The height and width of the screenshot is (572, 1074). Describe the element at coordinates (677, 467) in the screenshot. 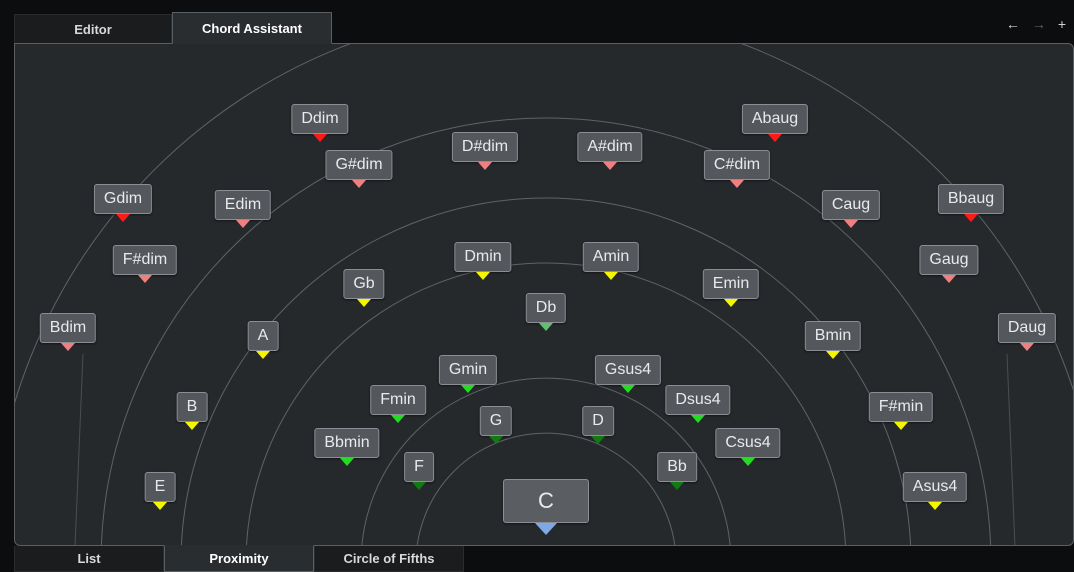

I see `chord-chip: Bb` at that location.